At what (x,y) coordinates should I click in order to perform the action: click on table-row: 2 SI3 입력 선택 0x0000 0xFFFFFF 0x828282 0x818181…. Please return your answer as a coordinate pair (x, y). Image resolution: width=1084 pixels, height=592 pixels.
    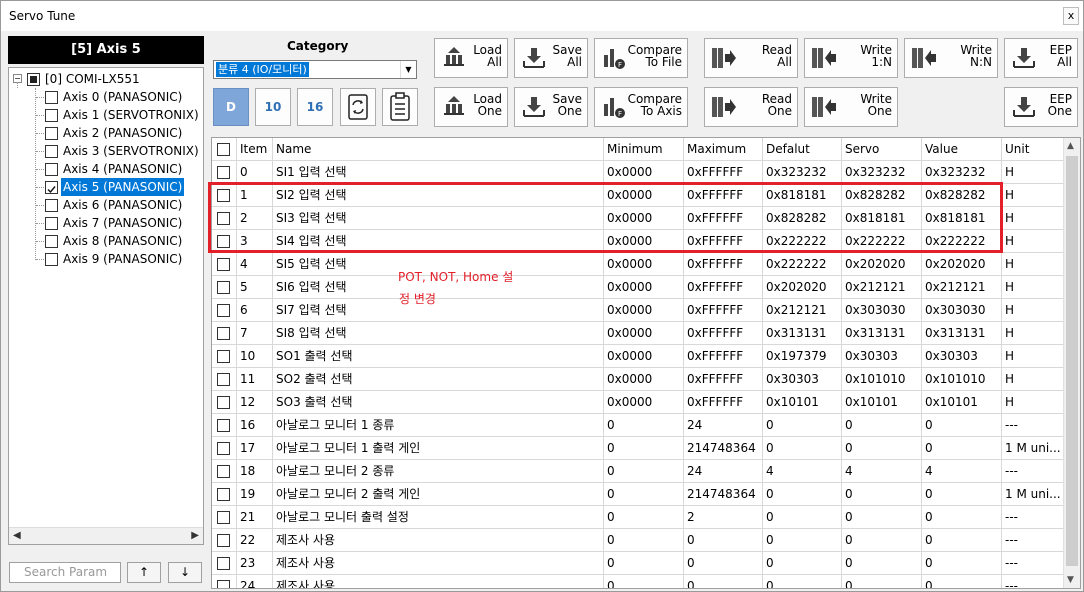
    Looking at the image, I should click on (640, 218).